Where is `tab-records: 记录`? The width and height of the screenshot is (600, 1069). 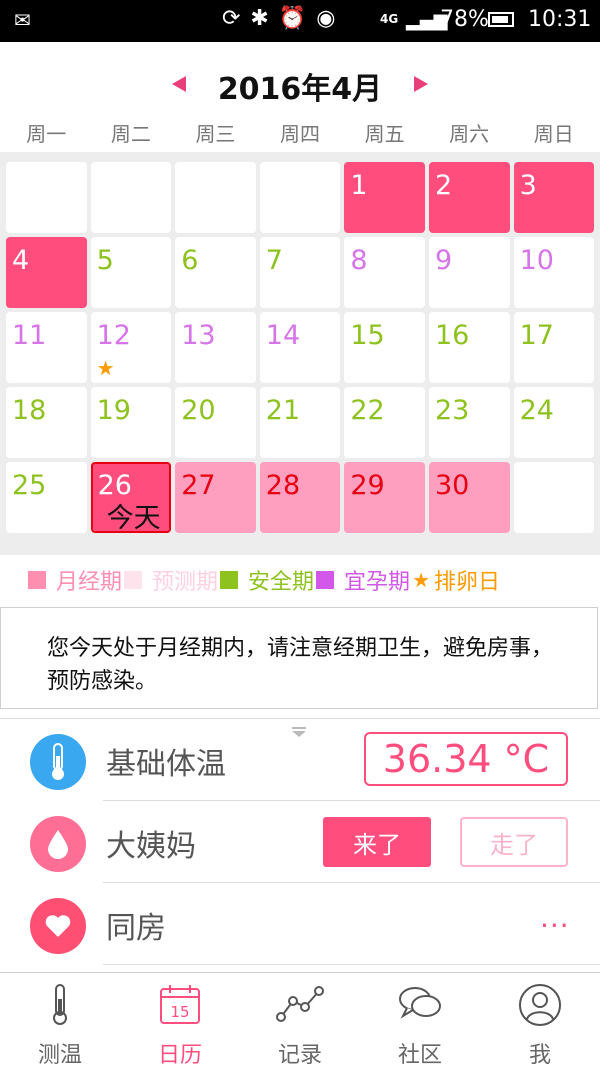 tab-records: 记录 is located at coordinates (300, 1020).